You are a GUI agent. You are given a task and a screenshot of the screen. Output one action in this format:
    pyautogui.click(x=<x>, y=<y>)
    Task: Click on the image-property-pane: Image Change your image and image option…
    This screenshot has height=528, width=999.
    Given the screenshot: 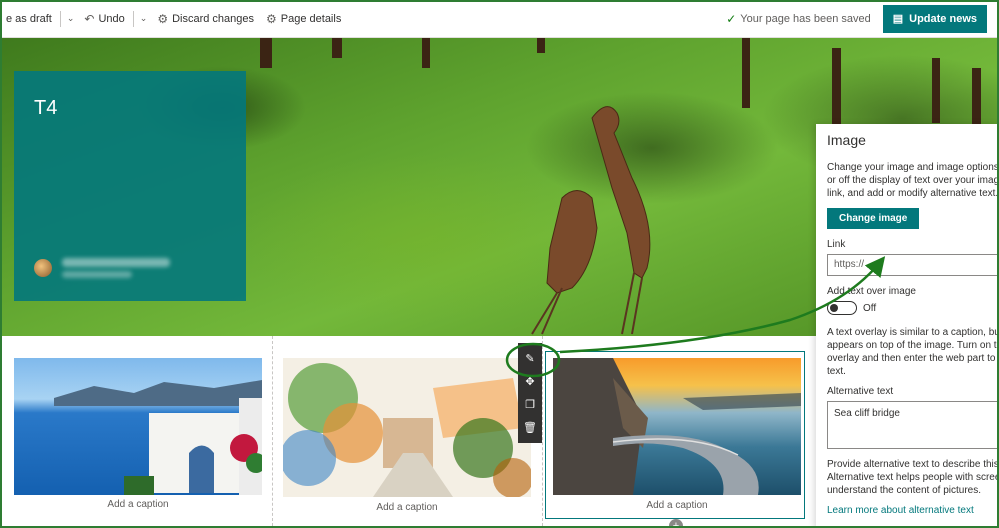 What is the action you would take?
    pyautogui.click(x=907, y=326)
    